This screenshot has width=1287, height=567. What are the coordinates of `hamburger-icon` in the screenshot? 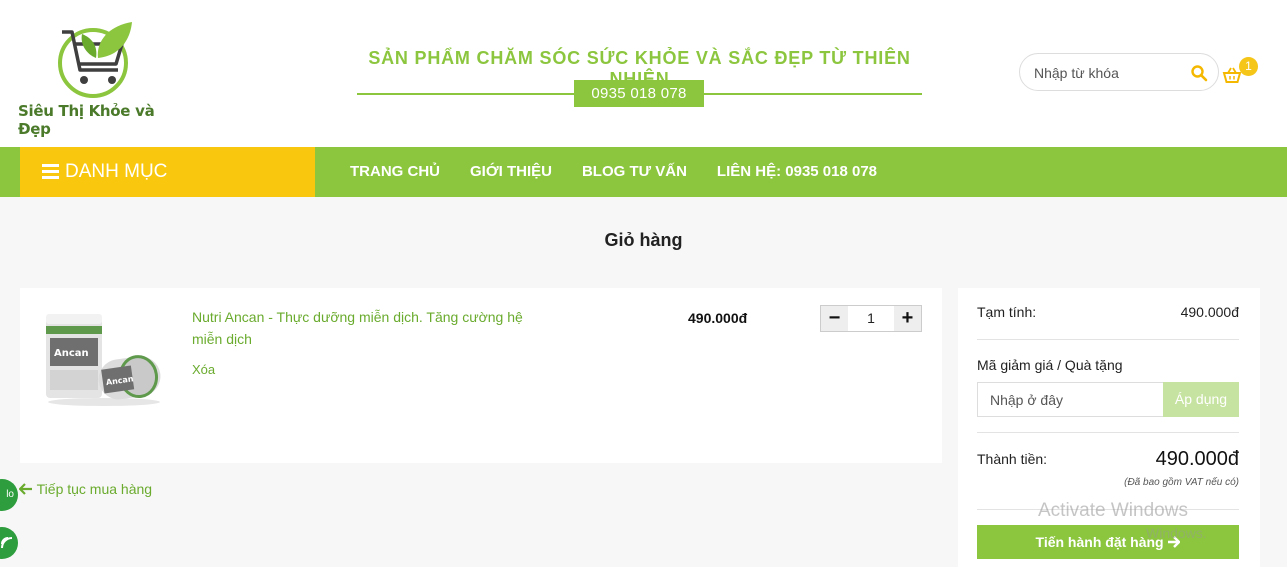 It's located at (50, 172).